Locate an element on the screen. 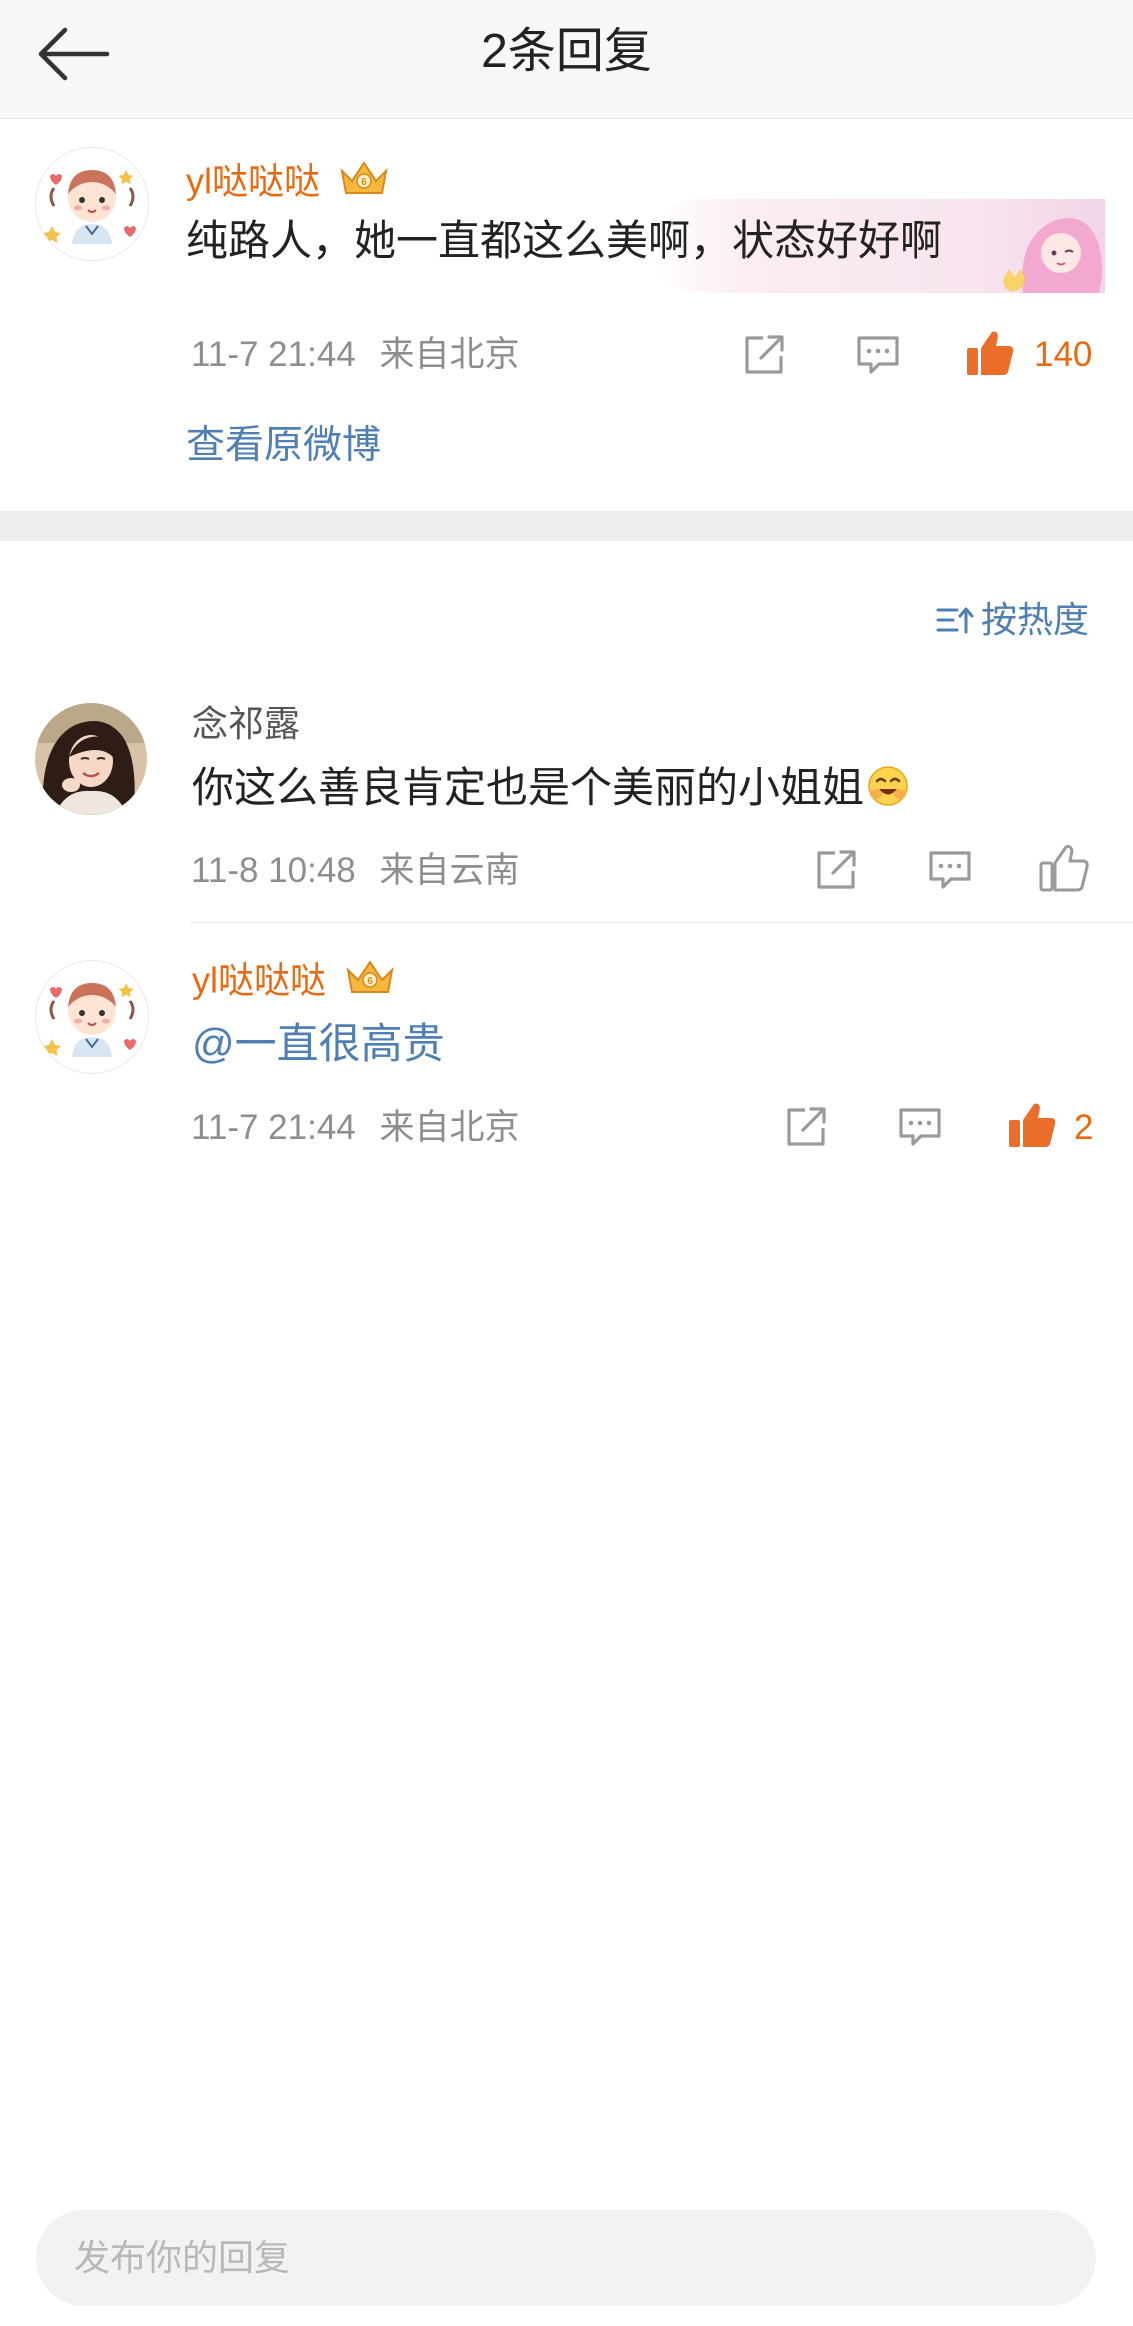 This screenshot has width=1133, height=2326. reply-input-placeholder: 发布你的回复 is located at coordinates (182, 2257).